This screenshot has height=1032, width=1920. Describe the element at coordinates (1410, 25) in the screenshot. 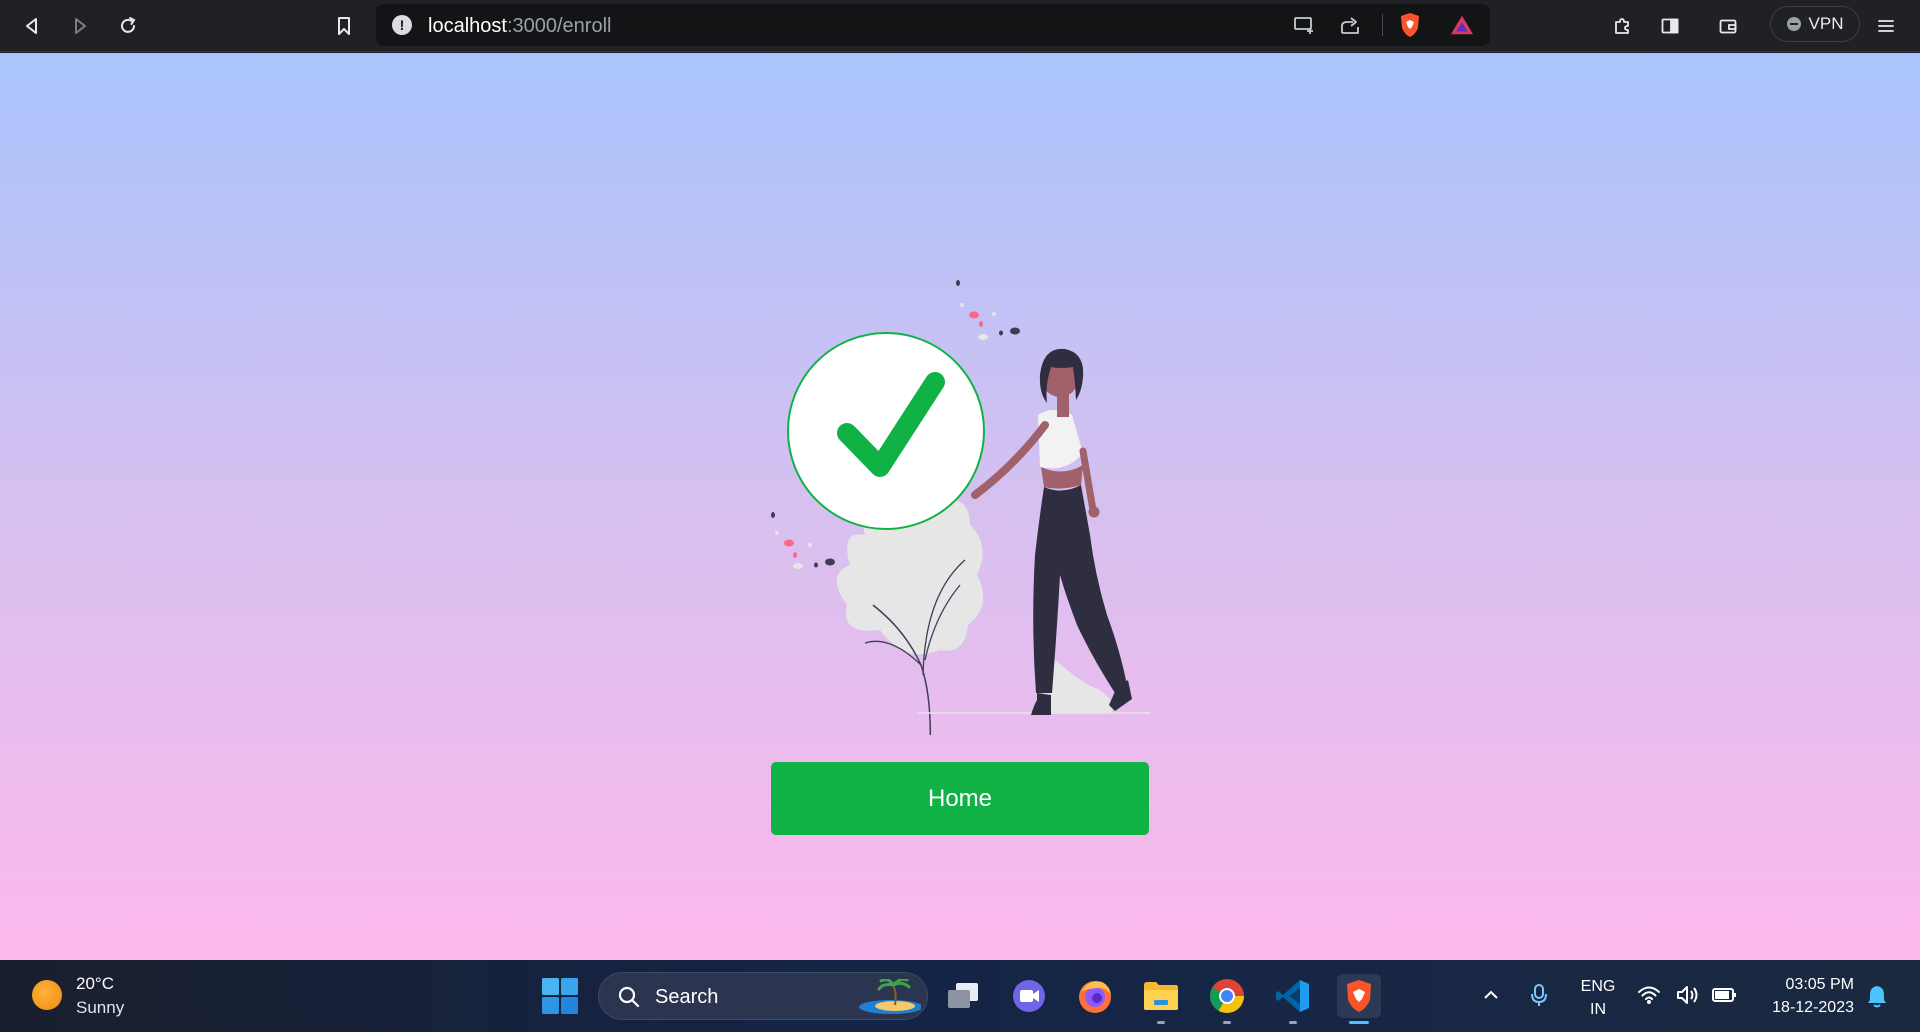

I see `brave-shields-icon` at that location.